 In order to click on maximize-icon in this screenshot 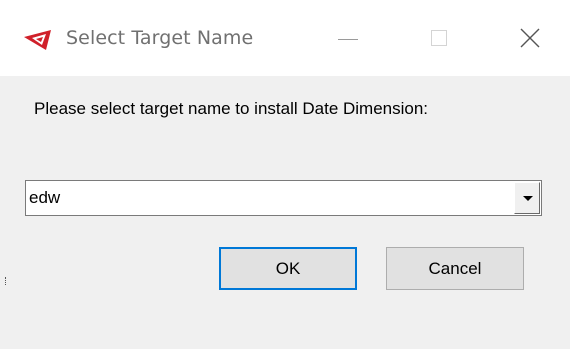, I will do `click(439, 38)`.